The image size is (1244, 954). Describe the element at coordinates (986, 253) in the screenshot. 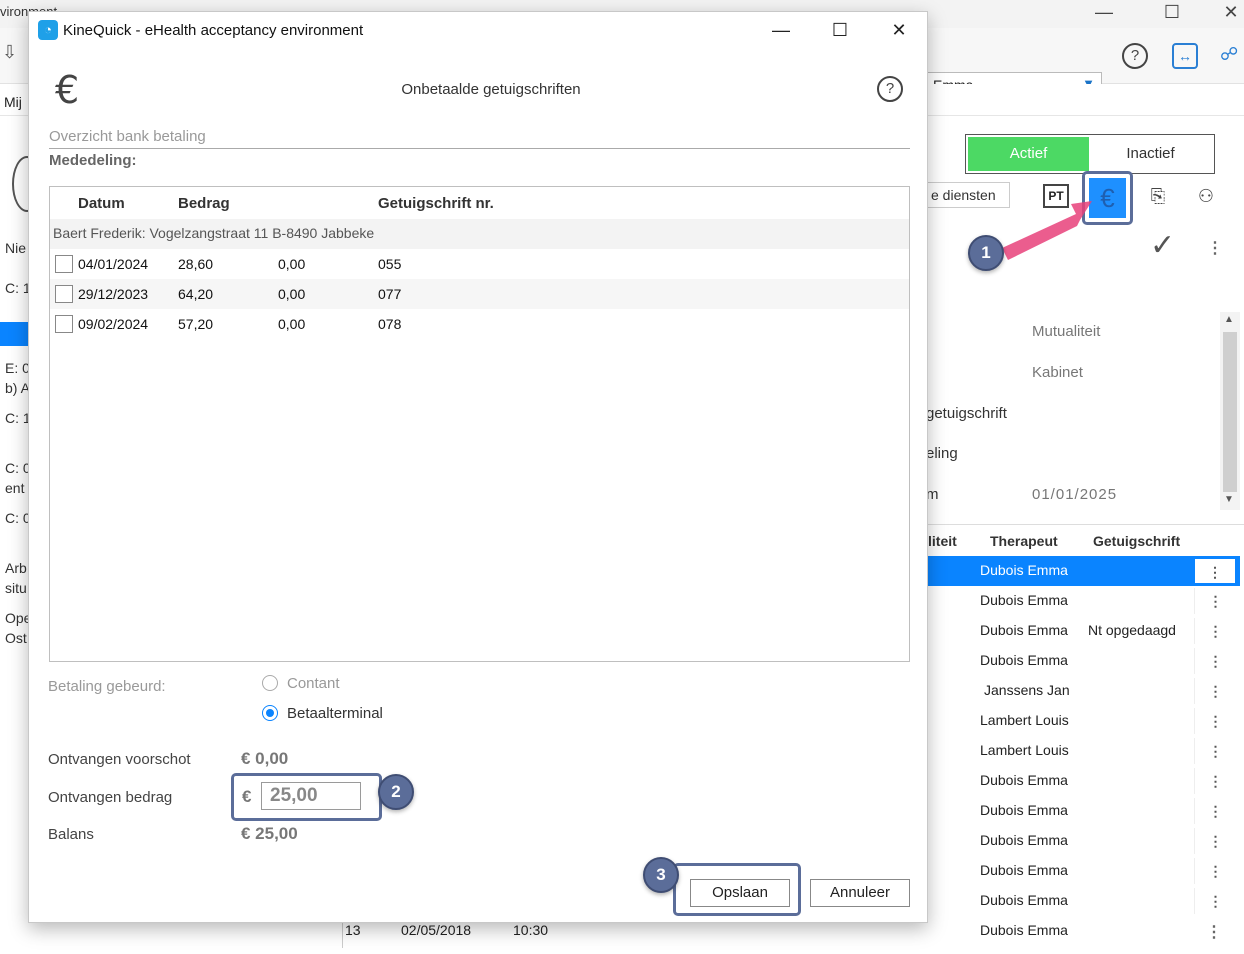

I see `annotation-badge-1: 1` at that location.